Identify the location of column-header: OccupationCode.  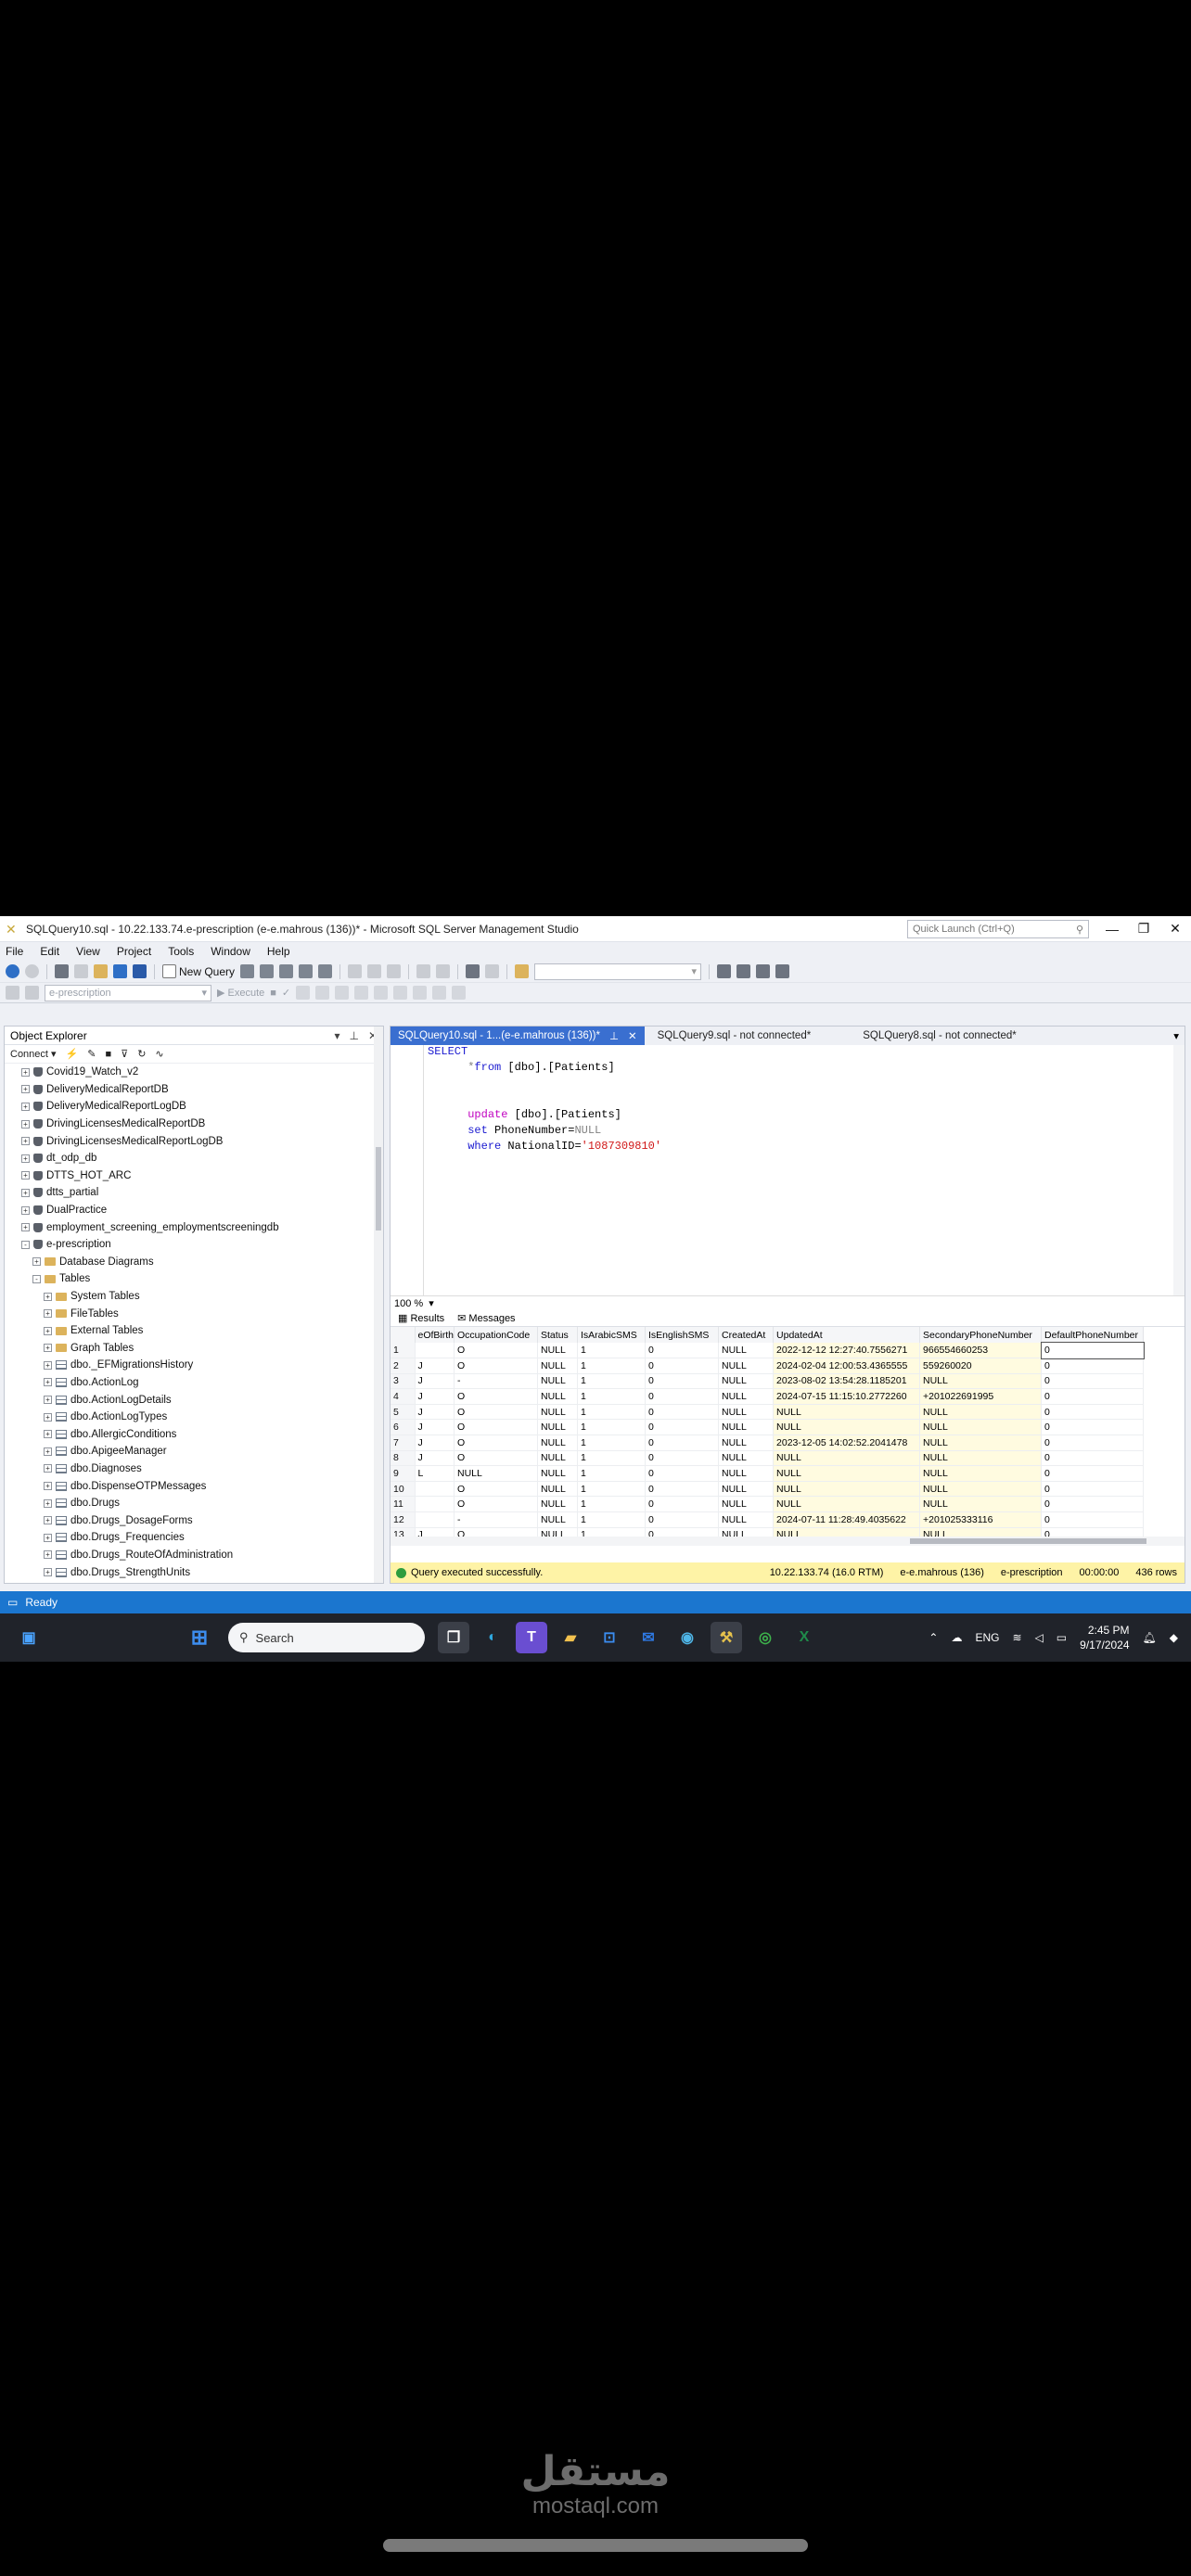
(497, 1335).